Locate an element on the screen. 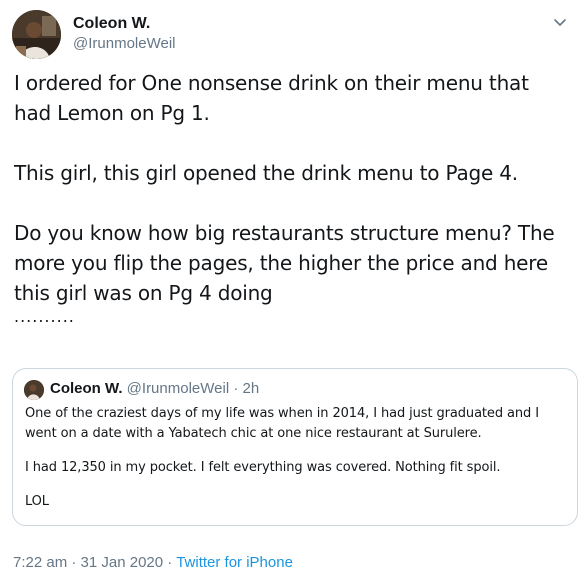  quoted-handle: @IrunmoleWeil is located at coordinates (178, 388).